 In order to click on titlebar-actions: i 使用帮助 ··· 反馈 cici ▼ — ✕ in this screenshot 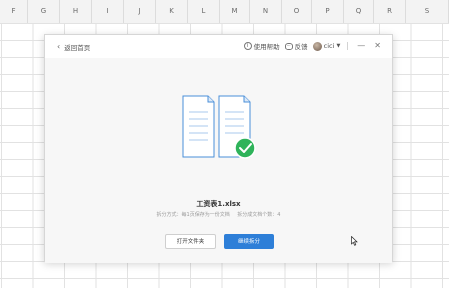, I will do `click(313, 46)`.